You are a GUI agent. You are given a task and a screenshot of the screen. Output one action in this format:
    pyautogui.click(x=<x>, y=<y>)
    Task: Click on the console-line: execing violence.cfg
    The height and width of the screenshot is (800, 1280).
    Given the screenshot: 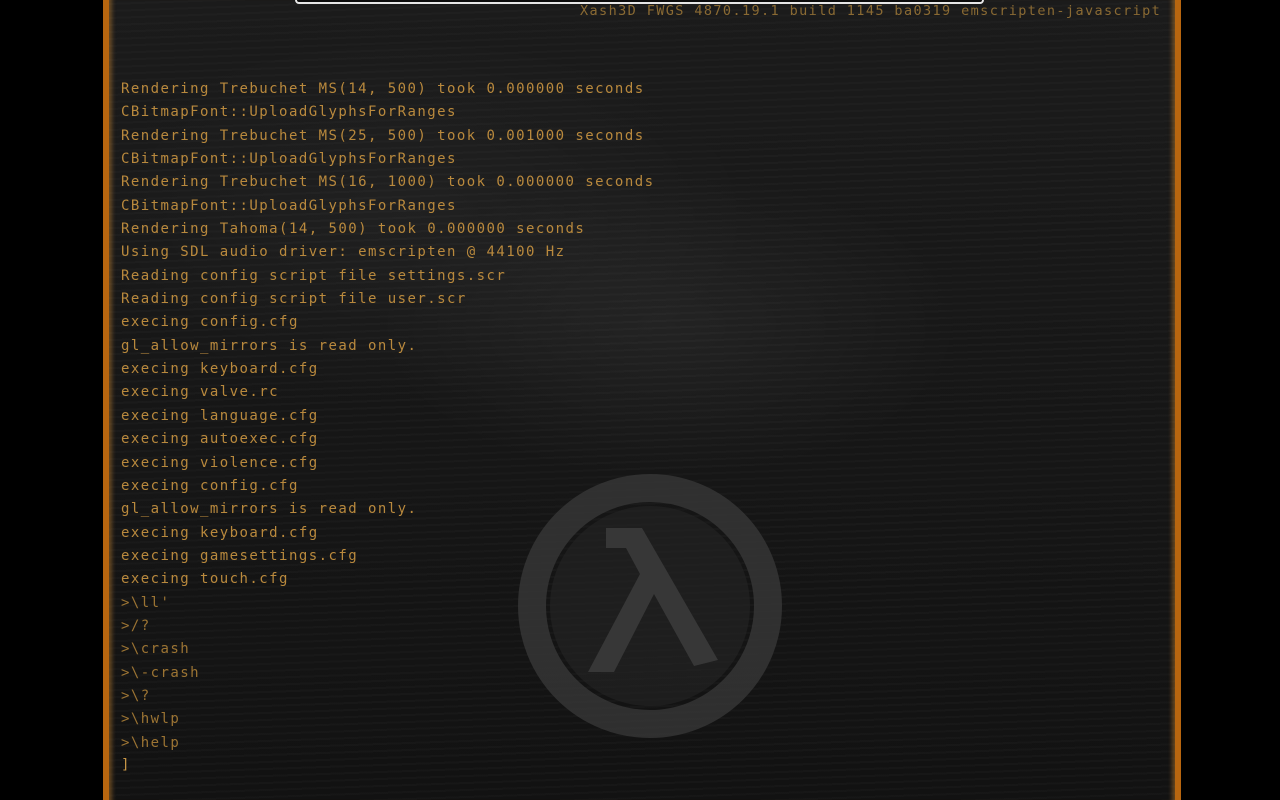 What is the action you would take?
    pyautogui.click(x=220, y=462)
    